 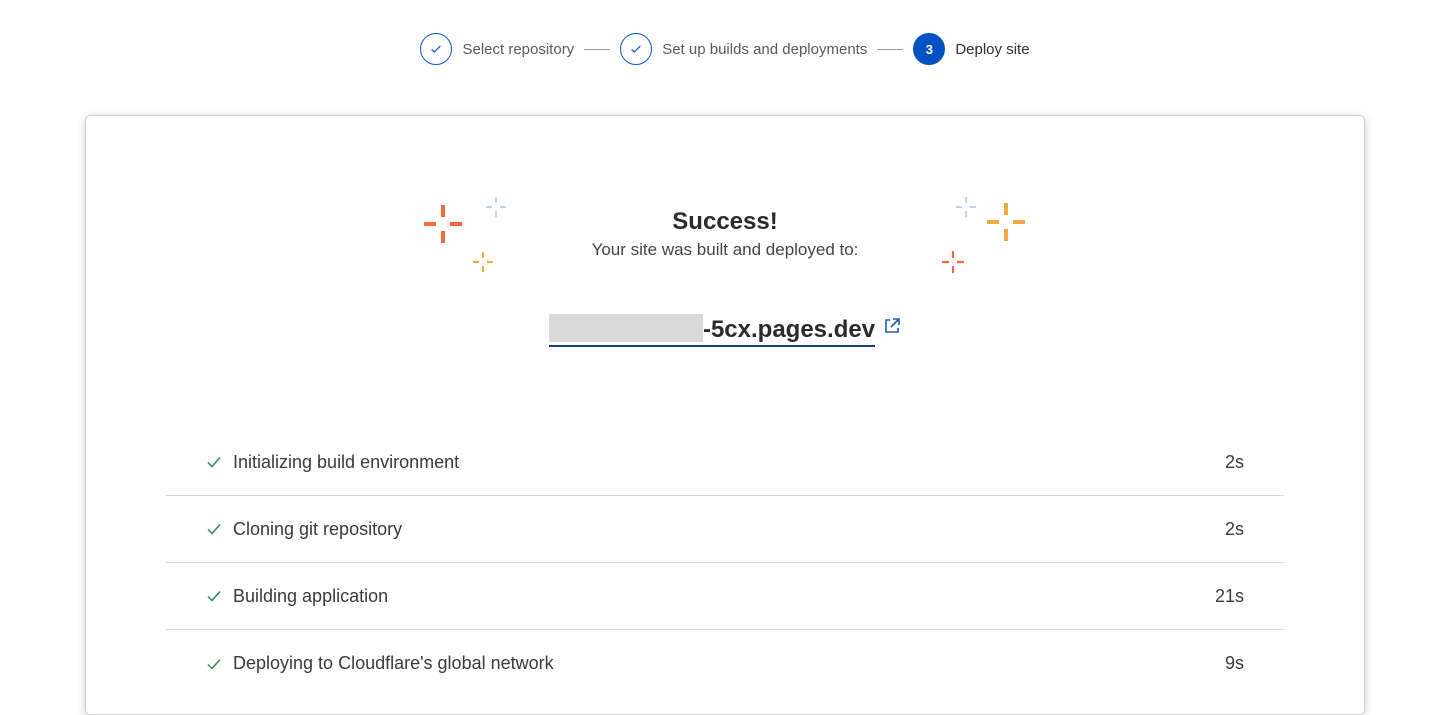 I want to click on step-label: Set up builds and deployments, so click(x=765, y=49).